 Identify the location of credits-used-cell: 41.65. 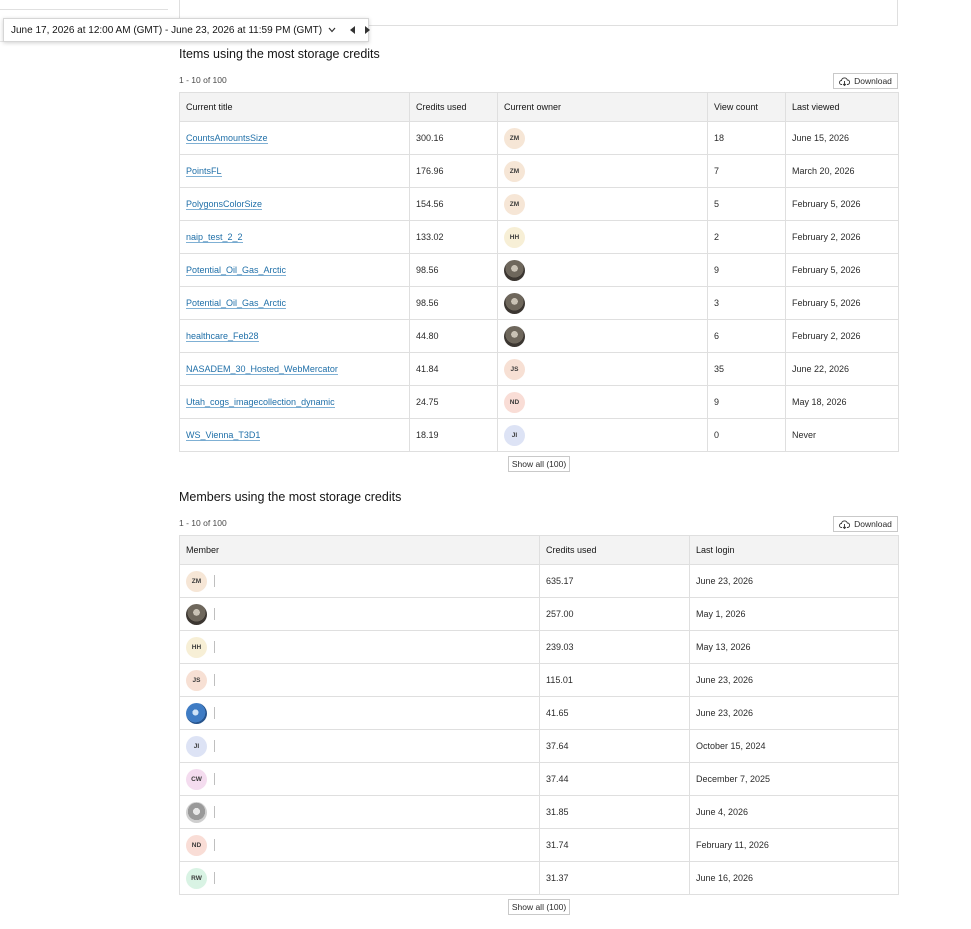
(614, 713).